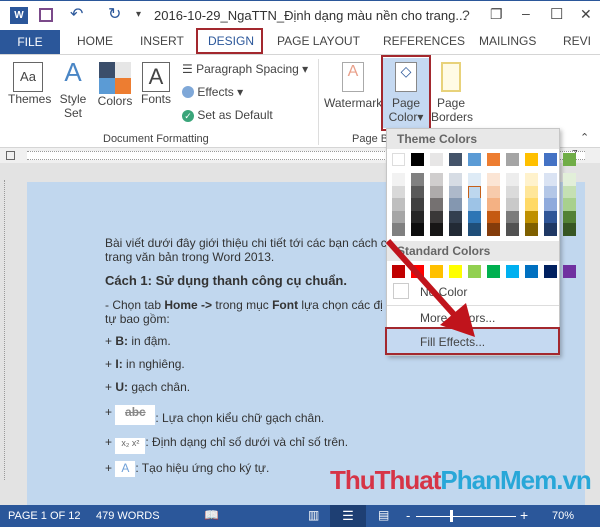 The height and width of the screenshot is (527, 600). What do you see at coordinates (162, 41) in the screenshot?
I see `tab-insert: INSERT` at bounding box center [162, 41].